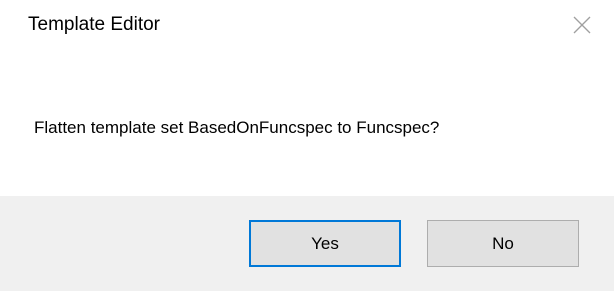 The width and height of the screenshot is (614, 291). I want to click on no-button: No, so click(503, 243).